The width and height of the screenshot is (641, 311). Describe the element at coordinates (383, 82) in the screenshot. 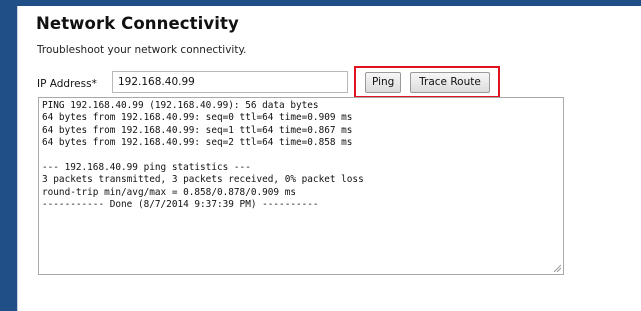

I see `ping-button: Ping` at that location.